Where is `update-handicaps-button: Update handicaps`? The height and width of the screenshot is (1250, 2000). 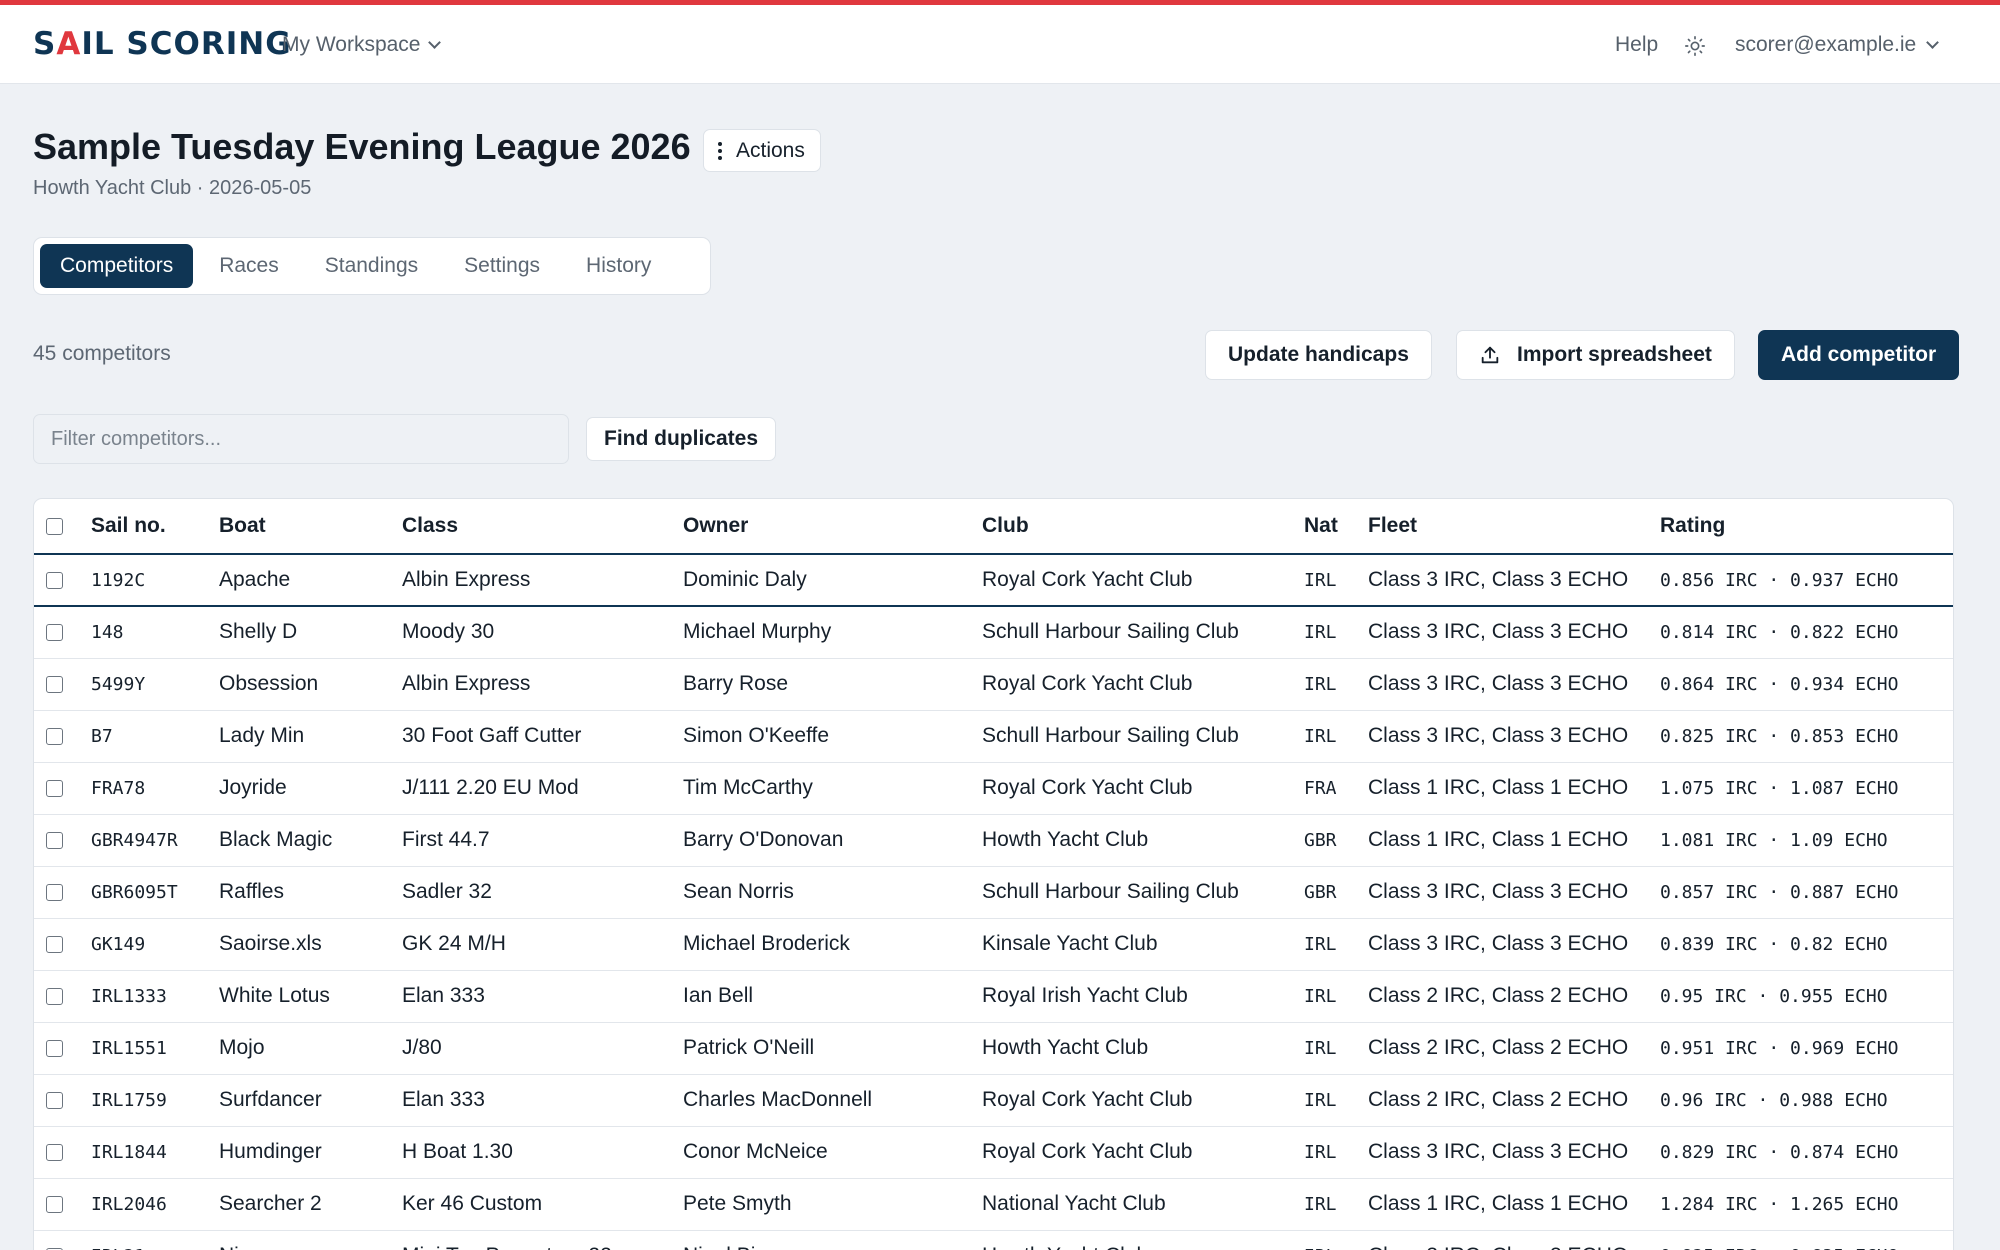
update-handicaps-button: Update handicaps is located at coordinates (1318, 355).